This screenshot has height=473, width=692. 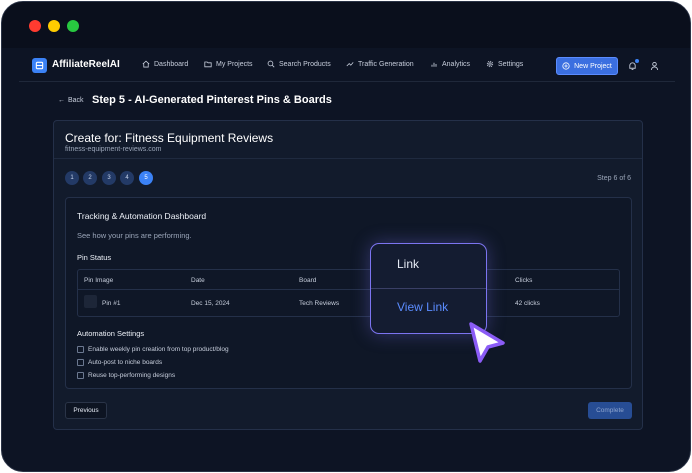 What do you see at coordinates (434, 64) in the screenshot?
I see `bar-chart-icon` at bounding box center [434, 64].